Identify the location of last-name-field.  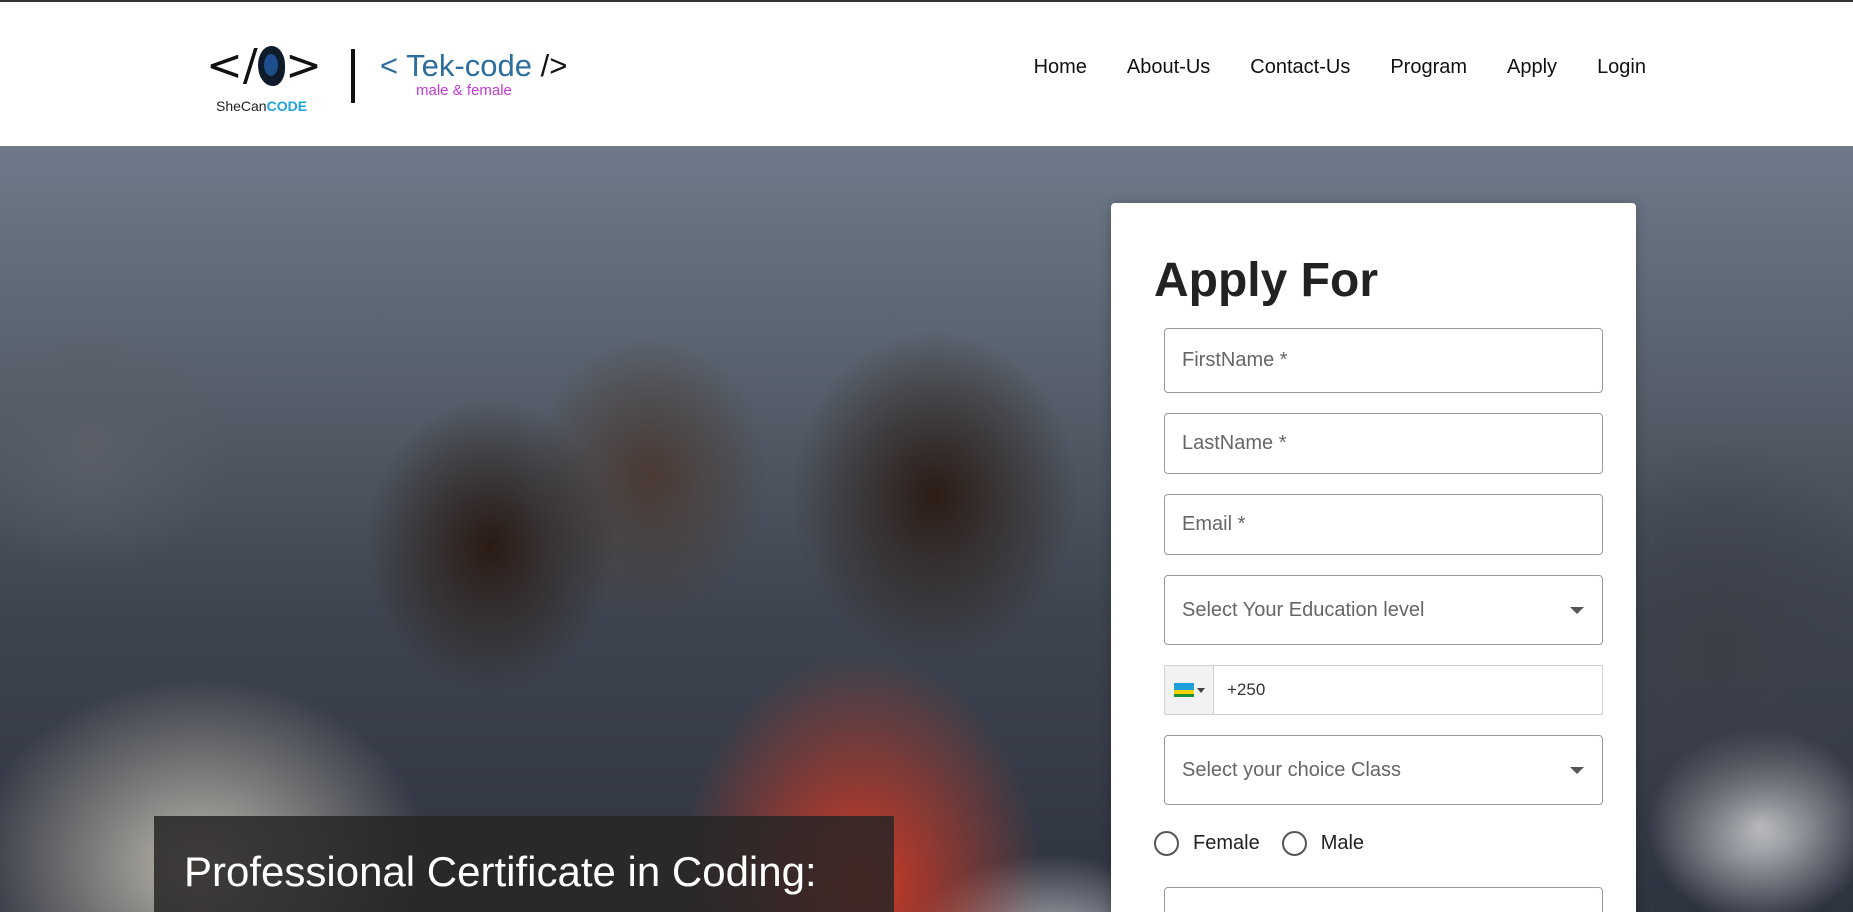
(1383, 443).